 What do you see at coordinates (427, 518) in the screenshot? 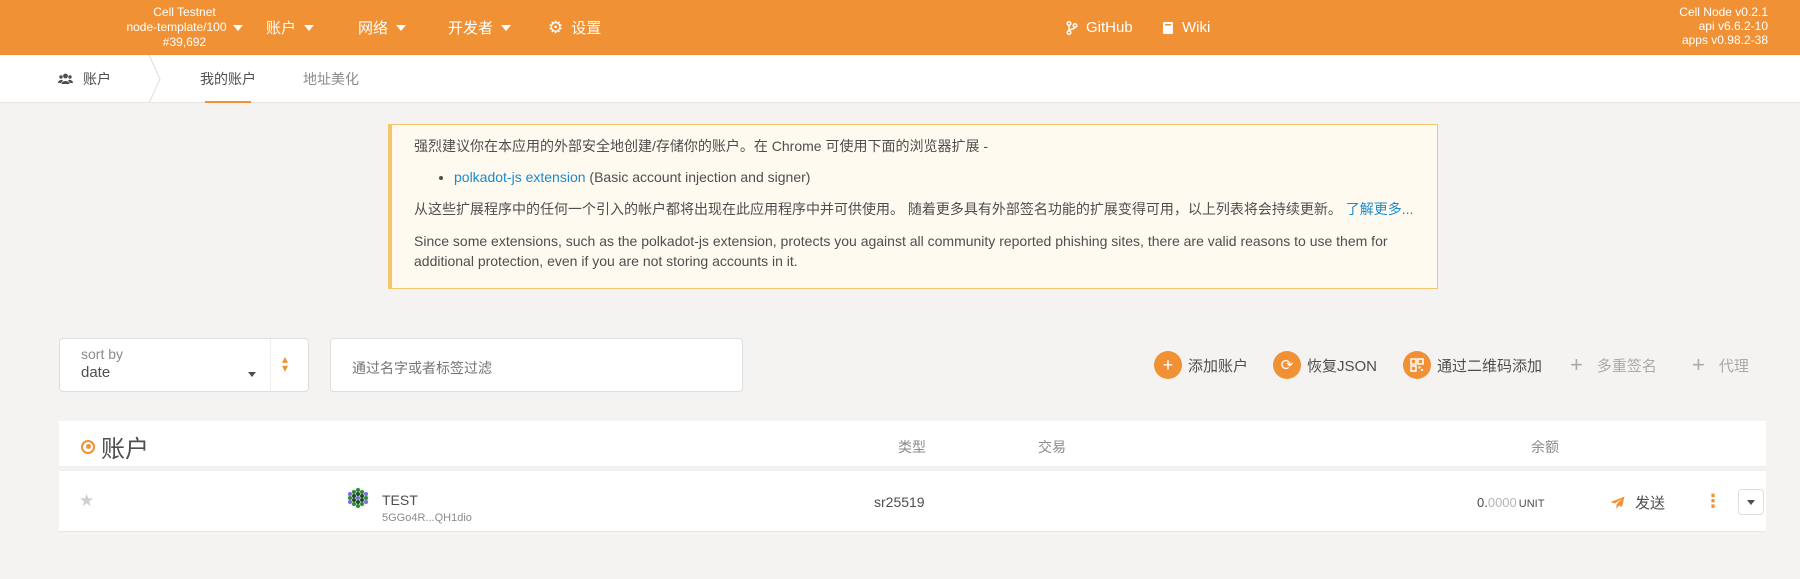
I see `account-address: 5GGo4R...QH1dio` at bounding box center [427, 518].